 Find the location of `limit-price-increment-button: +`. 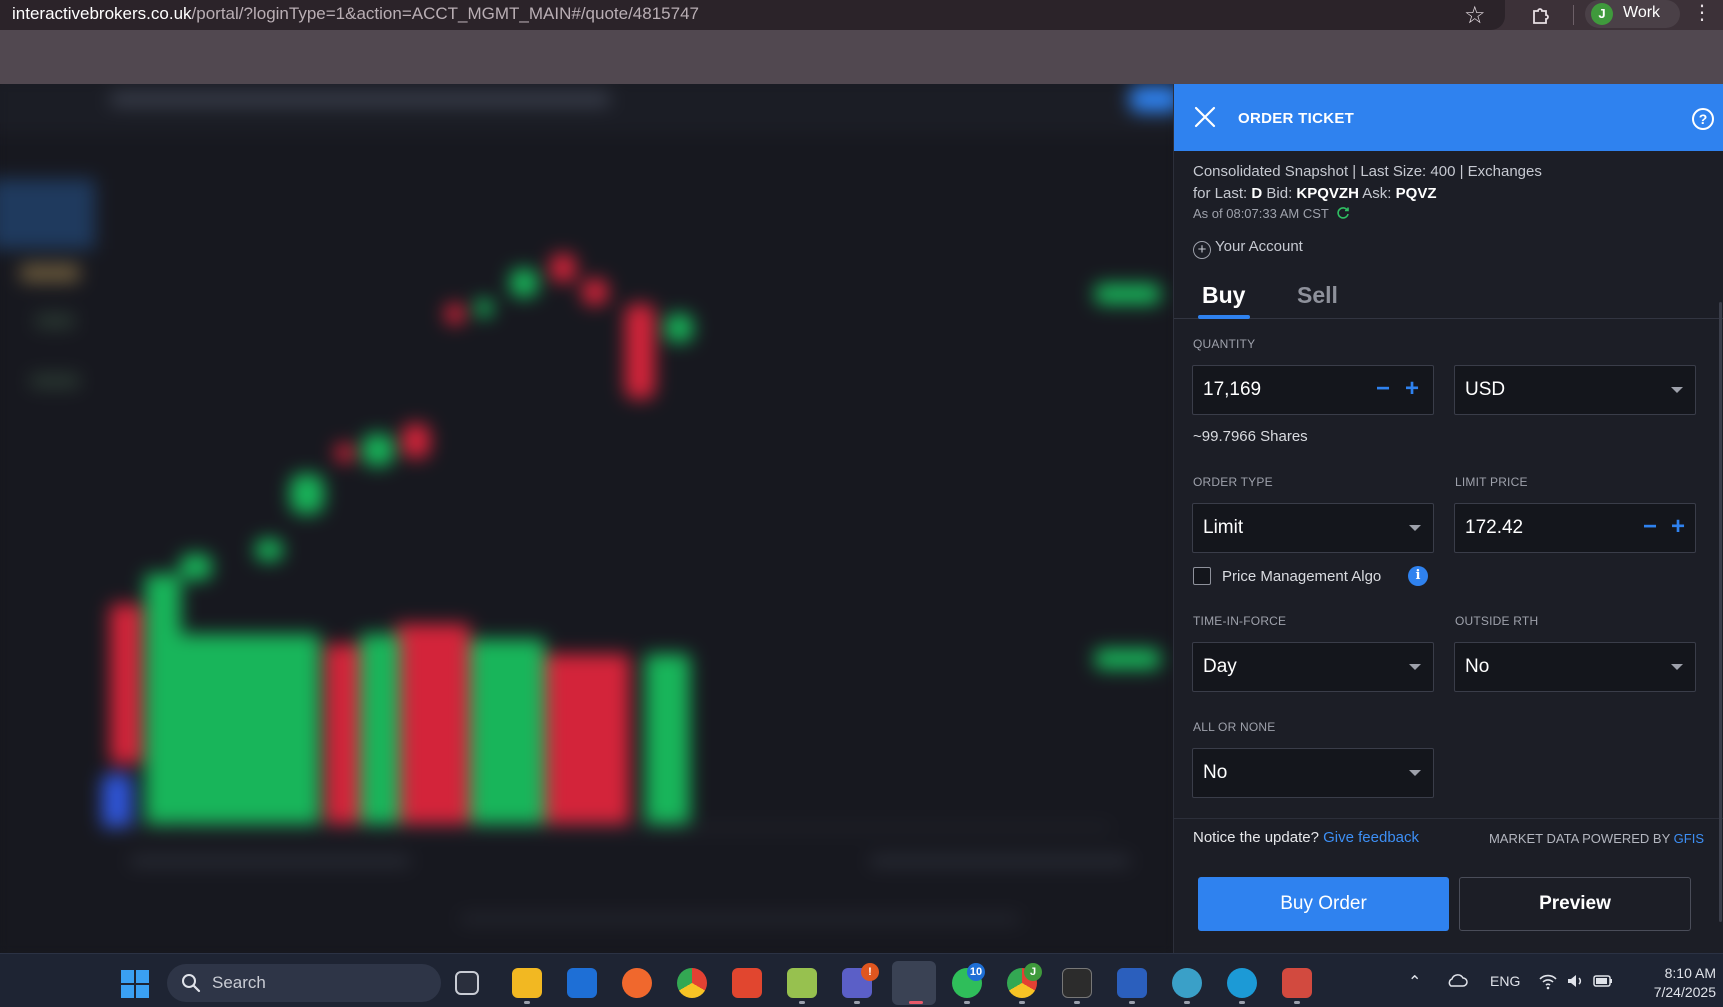

limit-price-increment-button: + is located at coordinates (1678, 527).